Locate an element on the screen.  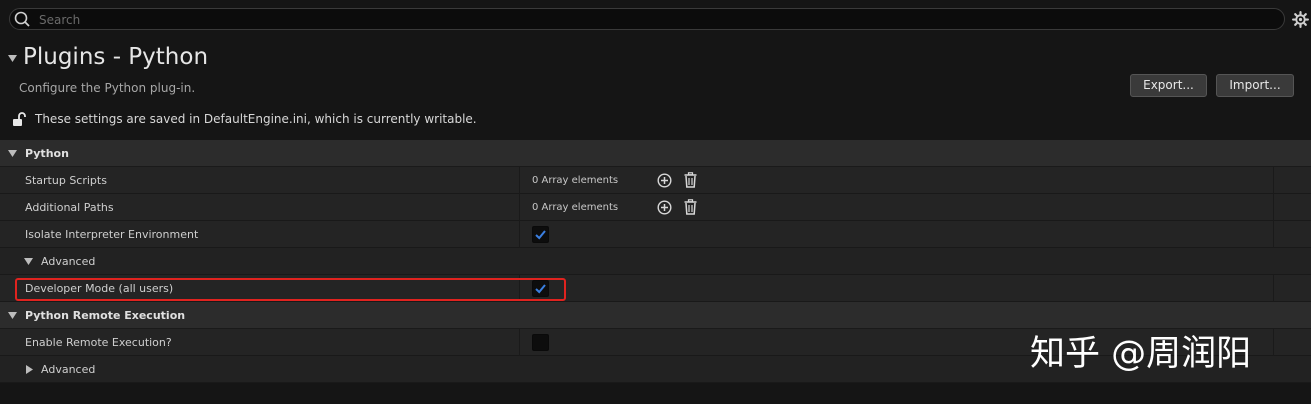
property-label: Enable Remote Execution? is located at coordinates (98, 342).